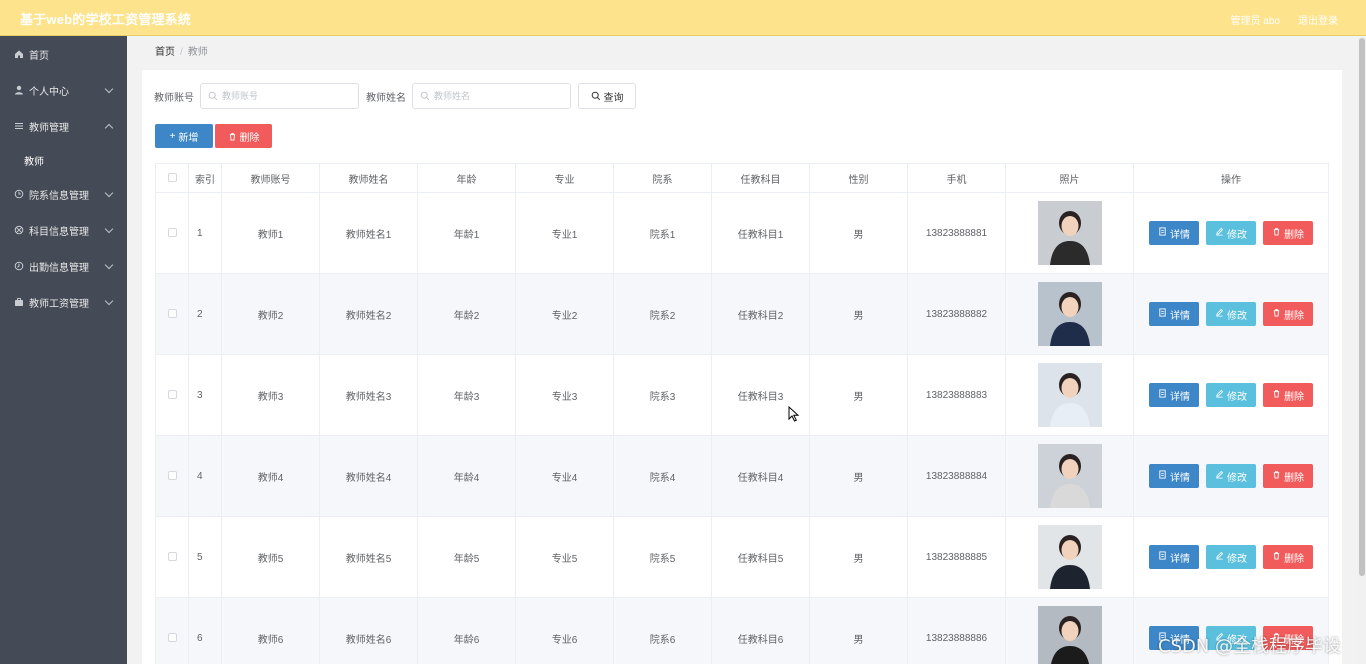 The height and width of the screenshot is (664, 1366). I want to click on name-cell: 教师姓名5, so click(368, 557).